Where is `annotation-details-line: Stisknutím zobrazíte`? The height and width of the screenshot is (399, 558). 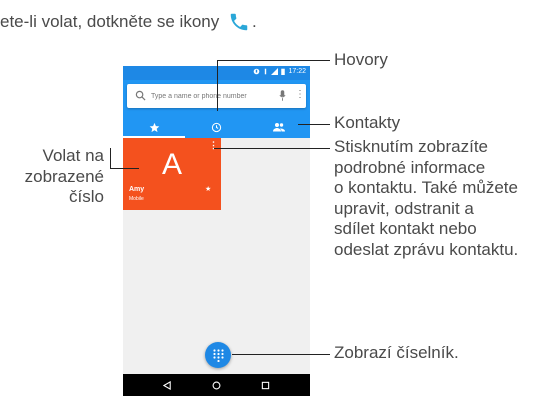
annotation-details-line: Stisknutím zobrazíte is located at coordinates (411, 146).